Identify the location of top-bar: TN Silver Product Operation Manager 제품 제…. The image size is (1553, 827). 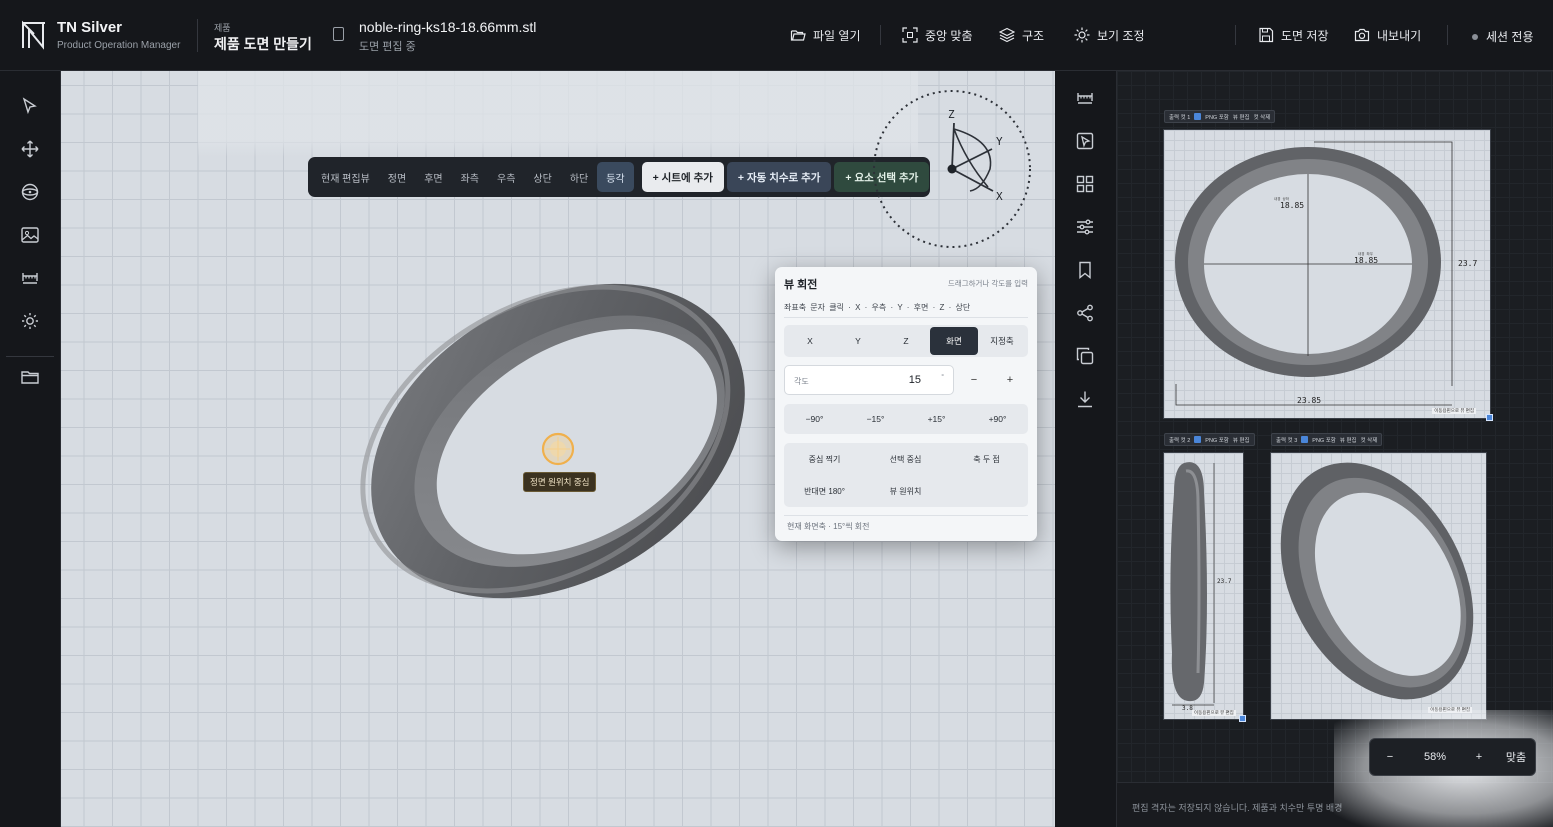
(776, 35).